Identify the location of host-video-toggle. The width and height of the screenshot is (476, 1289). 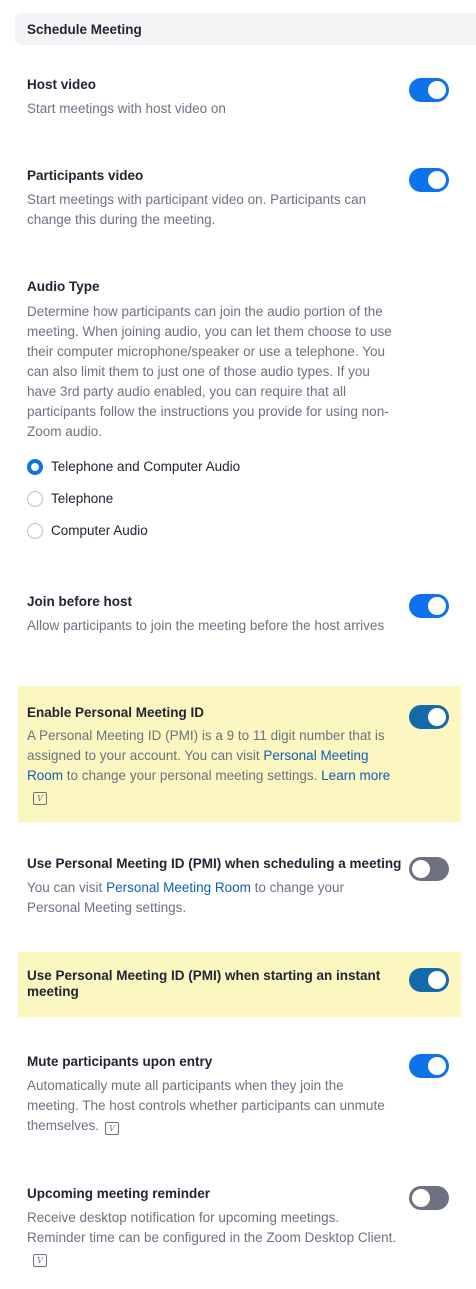
(429, 90).